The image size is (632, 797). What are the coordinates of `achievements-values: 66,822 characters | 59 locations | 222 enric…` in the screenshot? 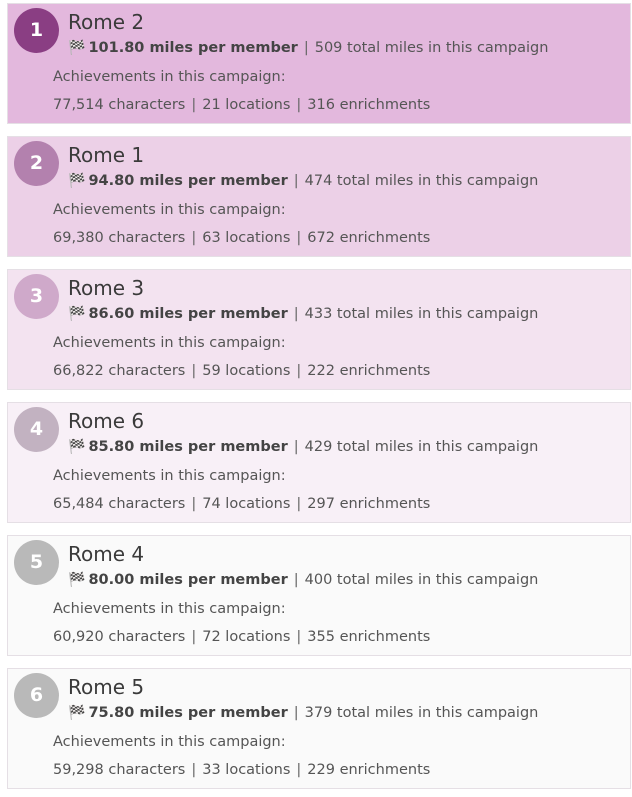 It's located at (241, 371).